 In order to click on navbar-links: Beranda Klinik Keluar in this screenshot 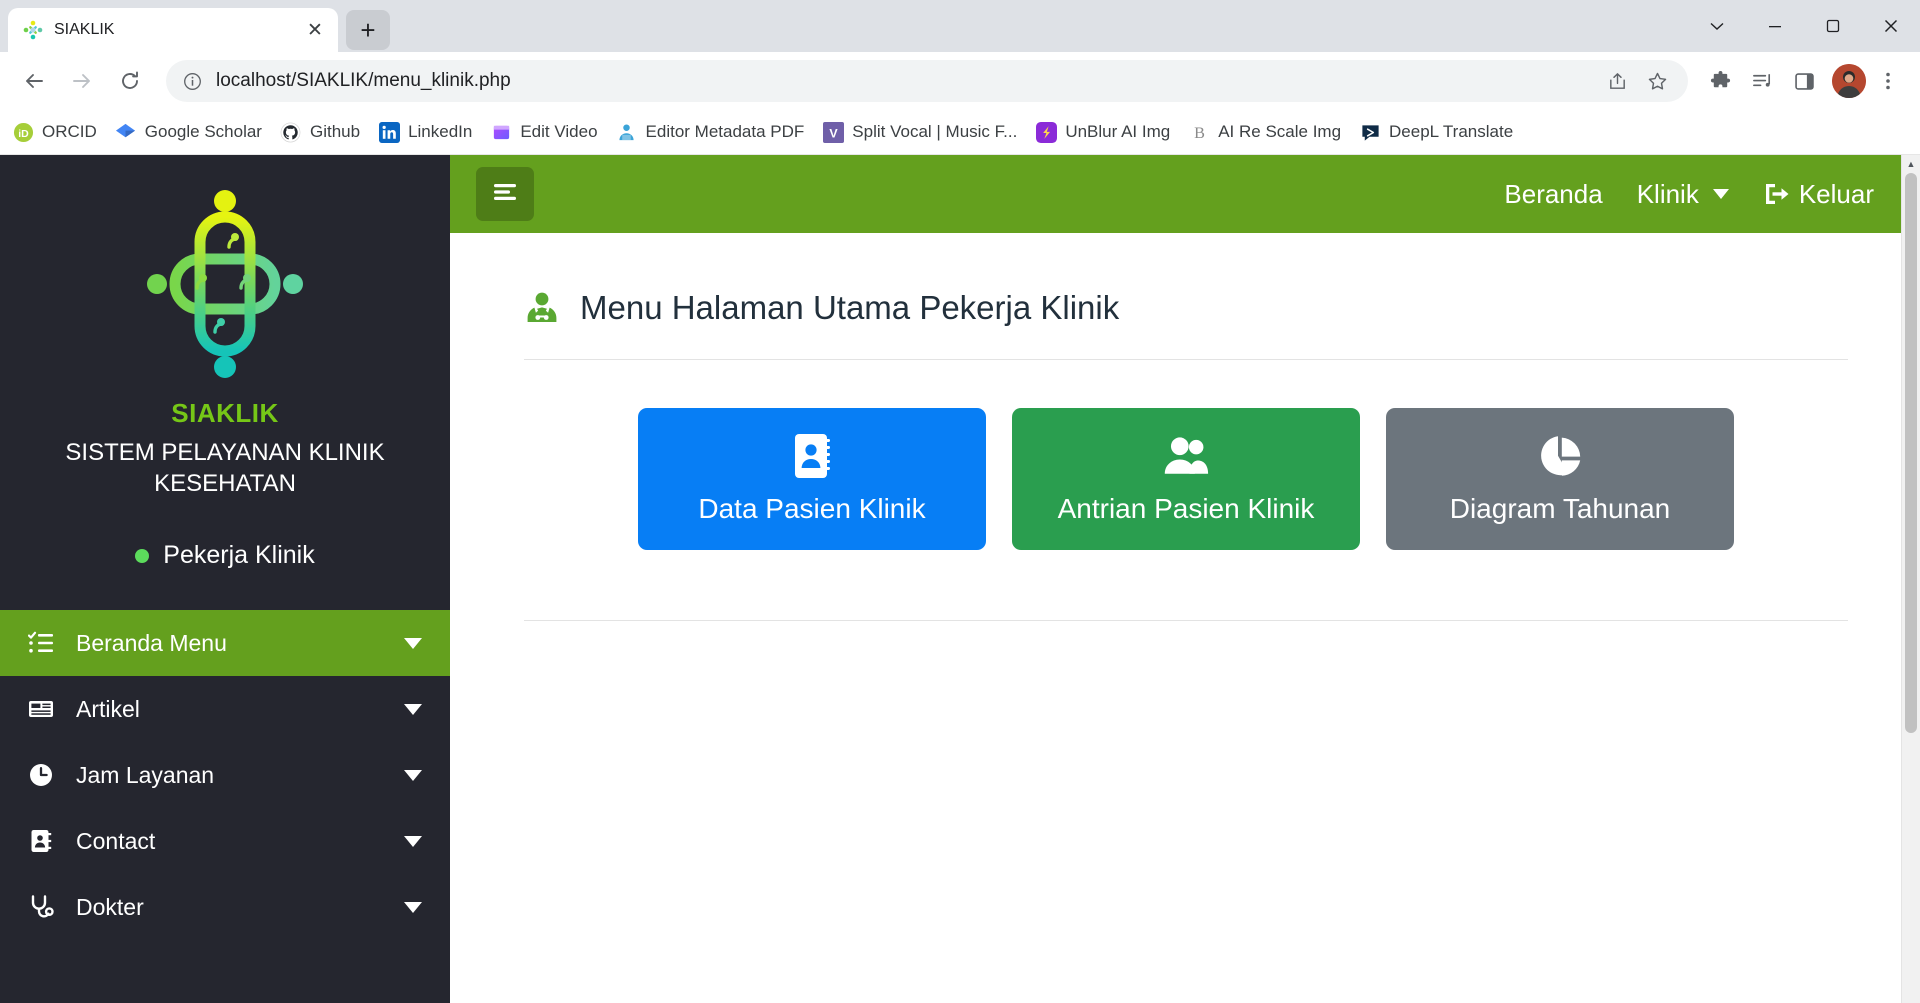, I will do `click(1699, 194)`.